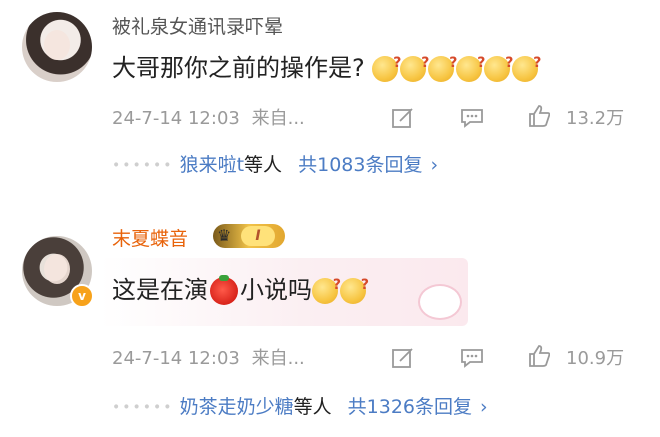 This screenshot has width=660, height=437. I want to click on verified-badge-icon: v, so click(82, 296).